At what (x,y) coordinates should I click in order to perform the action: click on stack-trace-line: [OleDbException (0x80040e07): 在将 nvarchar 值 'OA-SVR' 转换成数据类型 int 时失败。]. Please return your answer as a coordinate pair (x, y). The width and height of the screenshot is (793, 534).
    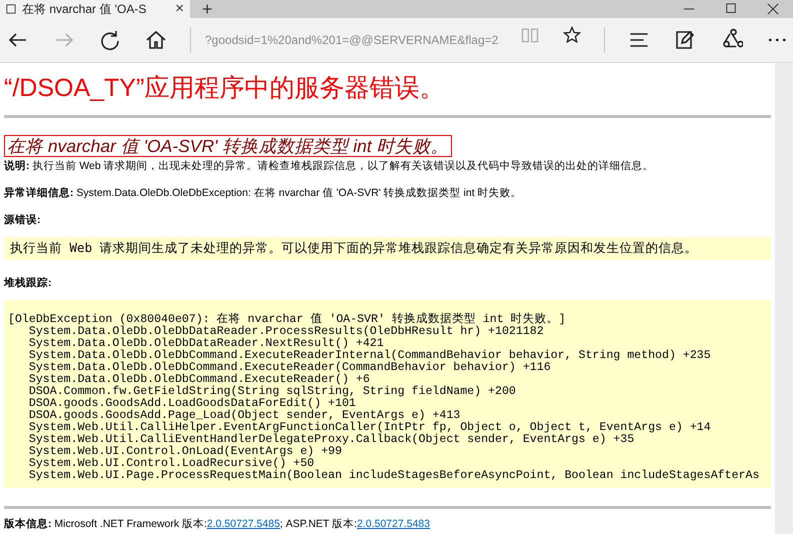
    Looking at the image, I should click on (287, 320).